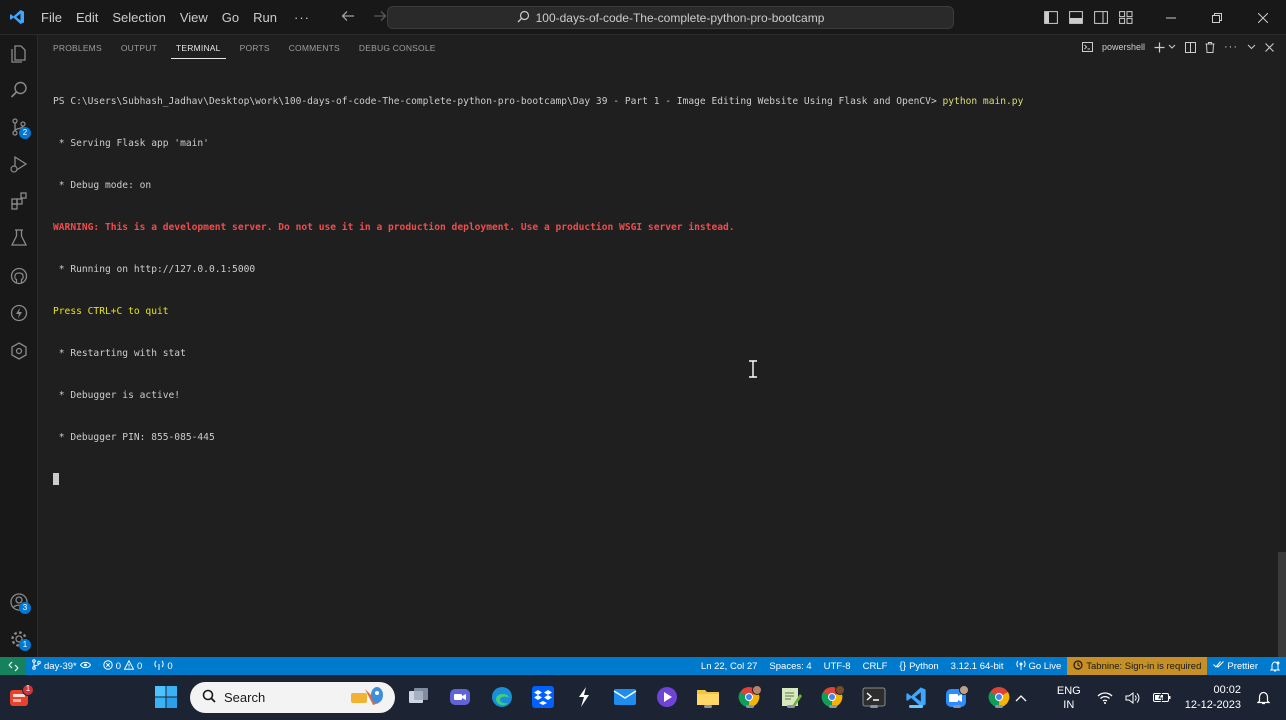 Image resolution: width=1286 pixels, height=720 pixels. I want to click on terminal-shell-label: powershell, so click(1123, 47).